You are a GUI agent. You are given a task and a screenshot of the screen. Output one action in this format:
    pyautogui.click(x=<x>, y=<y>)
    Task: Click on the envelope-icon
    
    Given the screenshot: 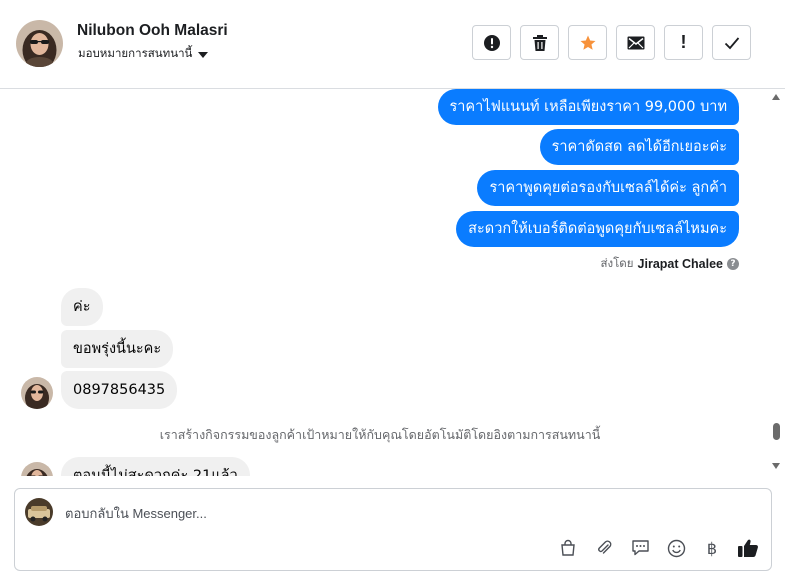 What is the action you would take?
    pyautogui.click(x=635, y=42)
    